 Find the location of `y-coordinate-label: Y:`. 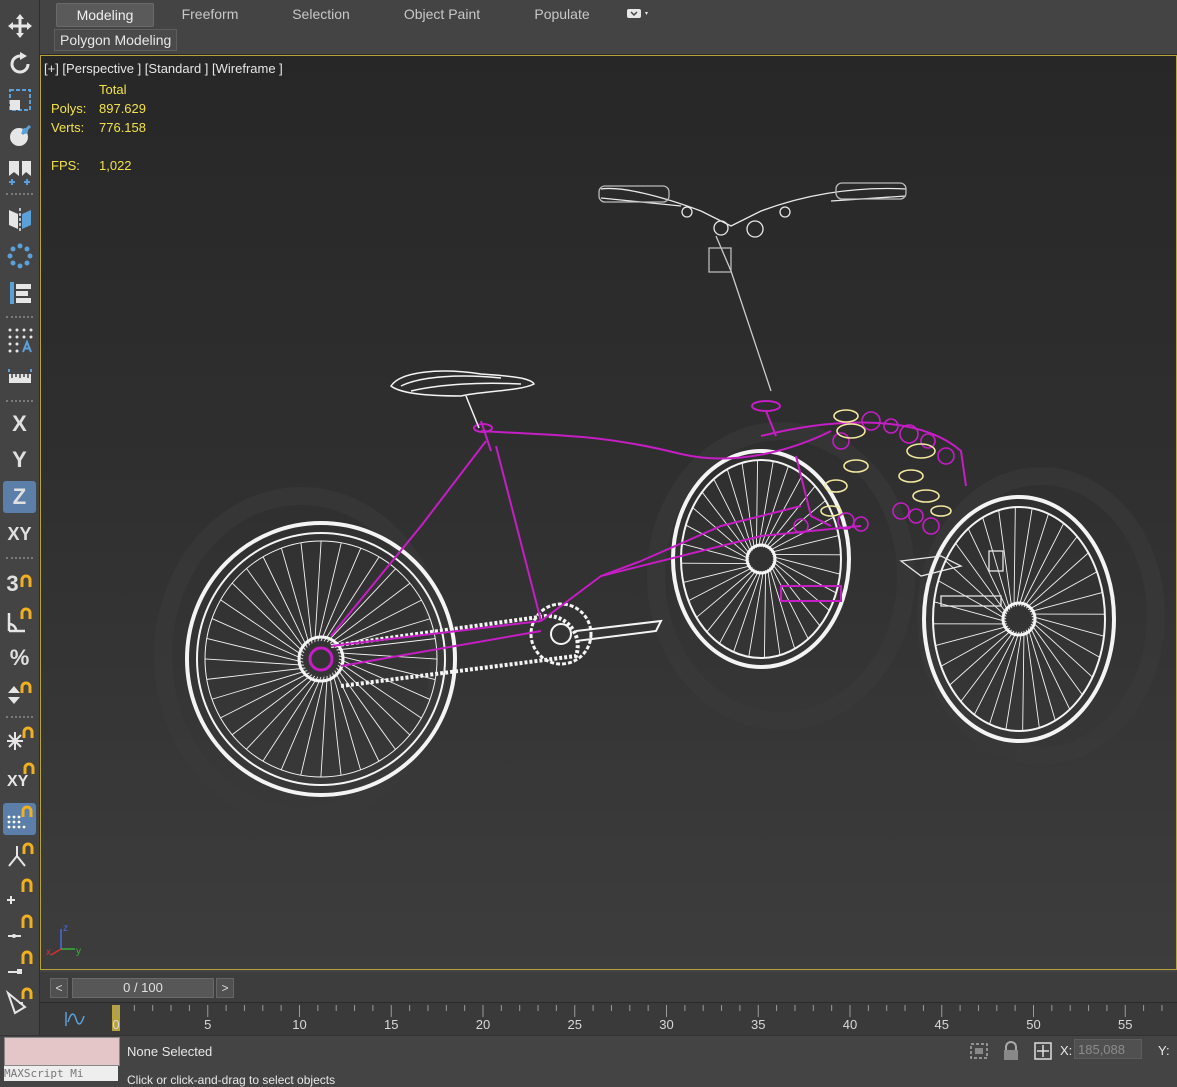

y-coordinate-label: Y: is located at coordinates (1164, 1050).